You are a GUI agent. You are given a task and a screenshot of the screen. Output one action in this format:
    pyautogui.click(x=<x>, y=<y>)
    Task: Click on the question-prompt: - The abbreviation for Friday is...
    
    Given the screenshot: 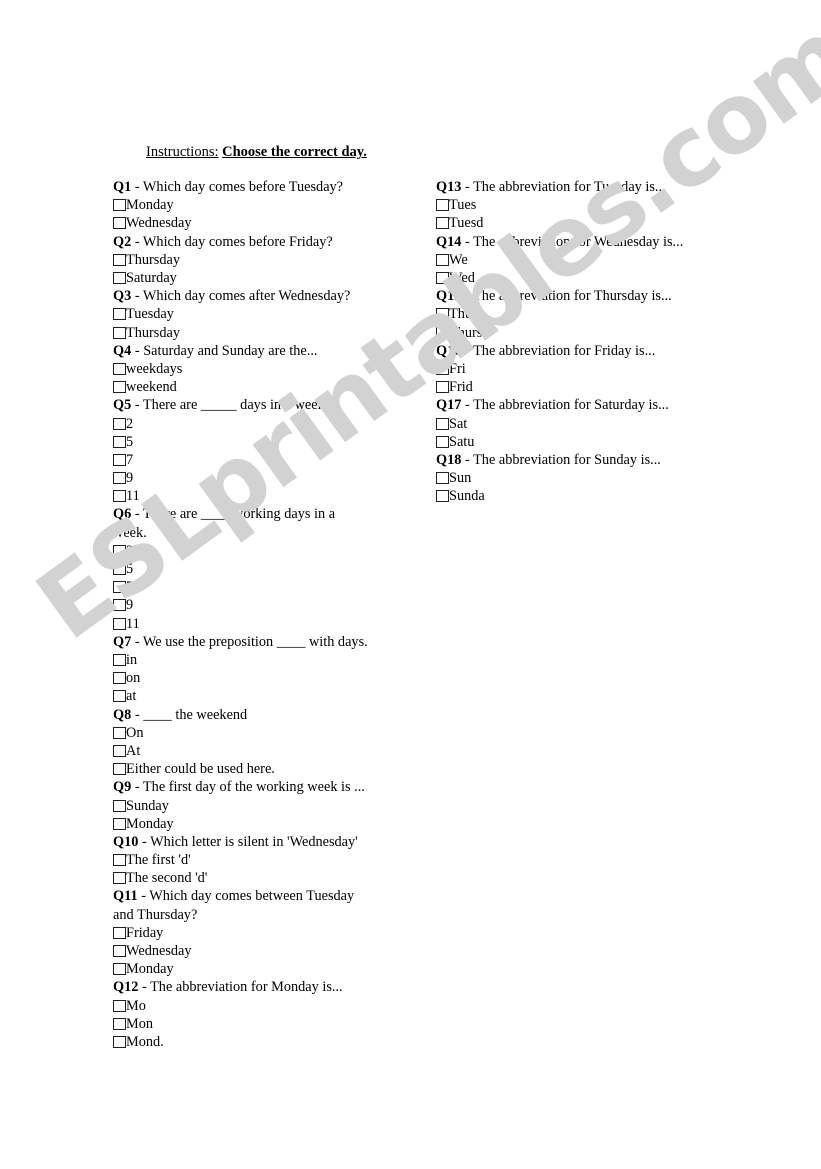 What is the action you would take?
    pyautogui.click(x=558, y=350)
    